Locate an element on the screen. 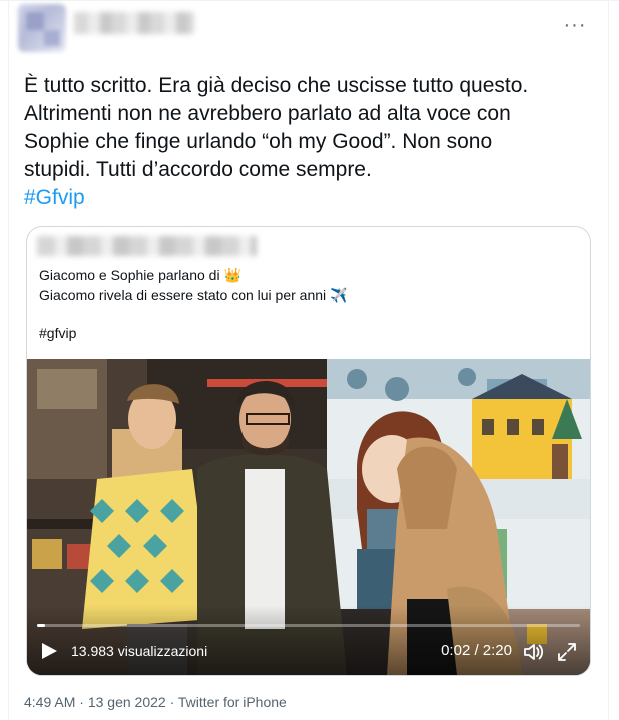  video-controls-overlay is located at coordinates (308, 640).